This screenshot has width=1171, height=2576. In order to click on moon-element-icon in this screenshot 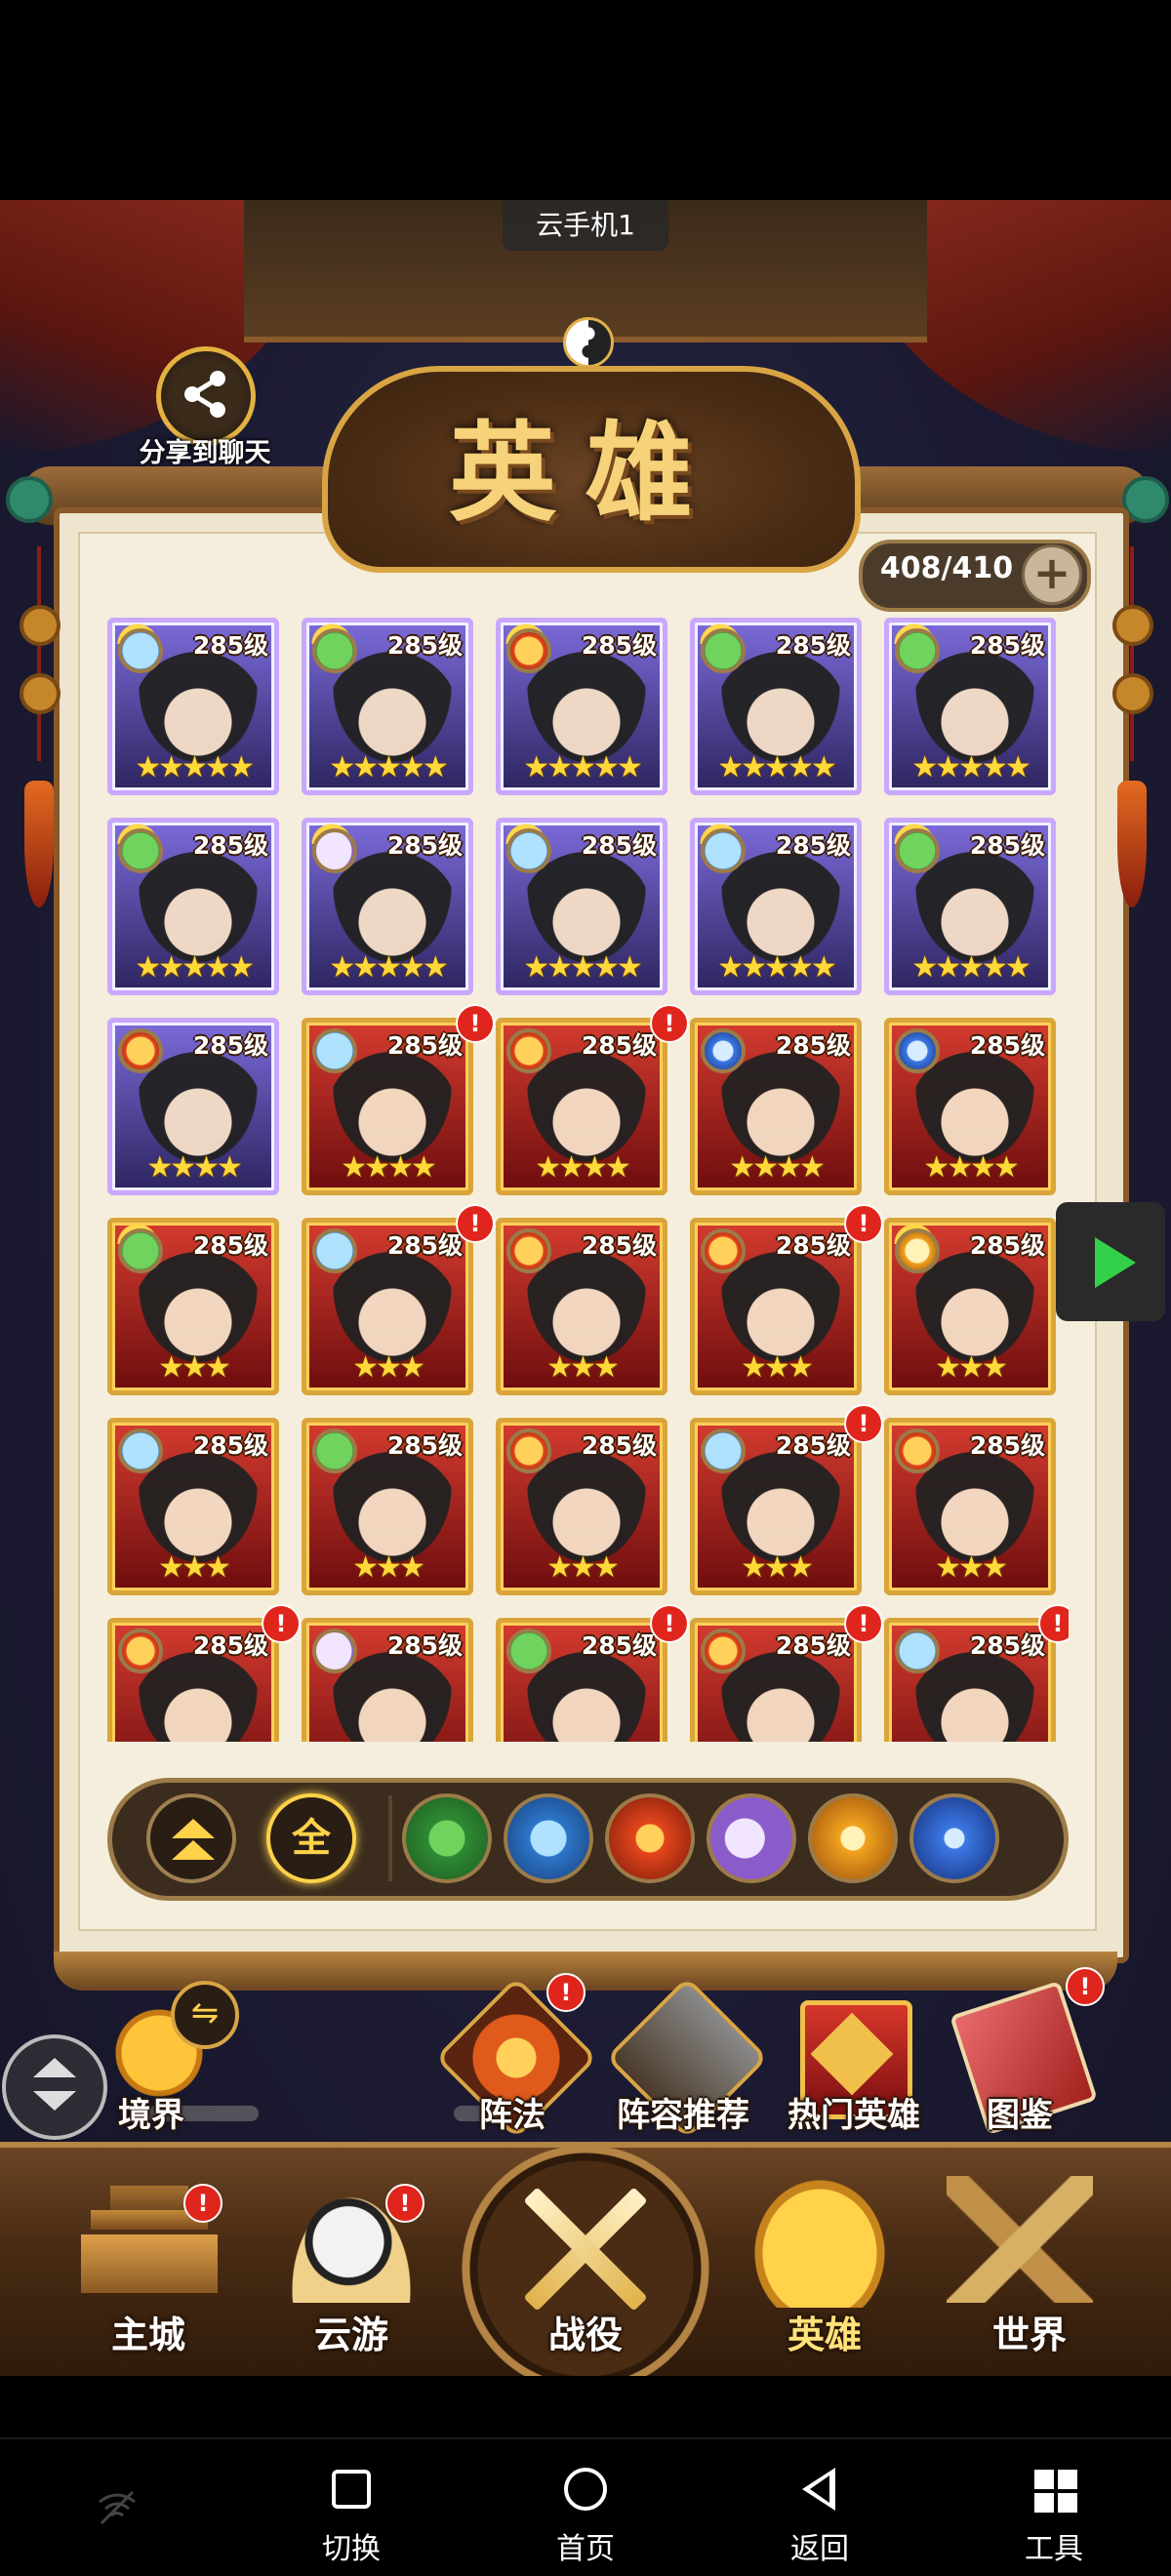, I will do `click(334, 850)`.